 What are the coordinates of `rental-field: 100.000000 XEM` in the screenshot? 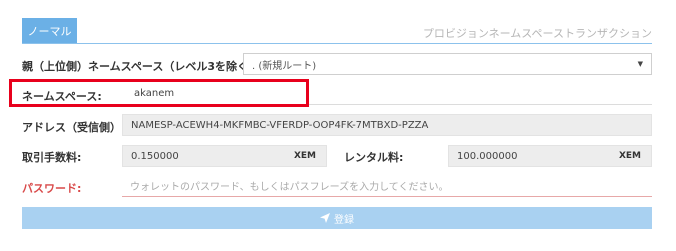 It's located at (550, 156).